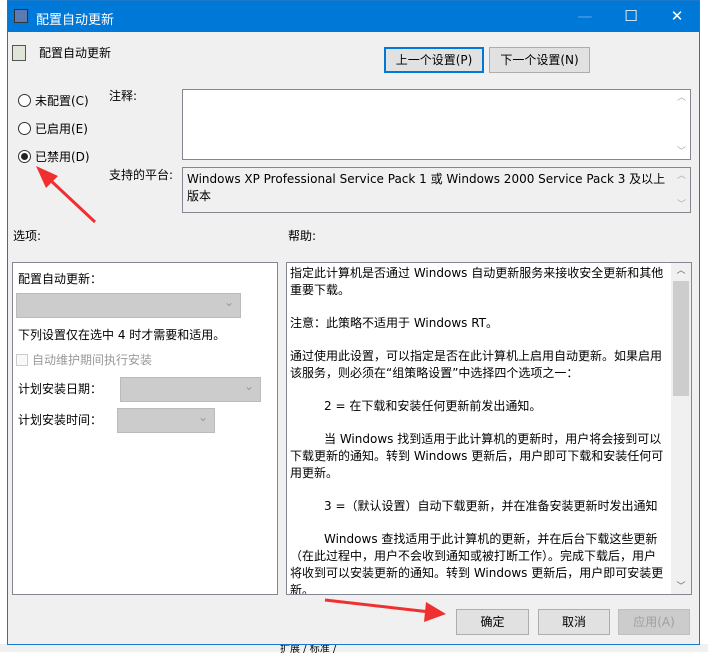 This screenshot has width=708, height=655. What do you see at coordinates (385, 610) in the screenshot?
I see `arrow-to-ok` at bounding box center [385, 610].